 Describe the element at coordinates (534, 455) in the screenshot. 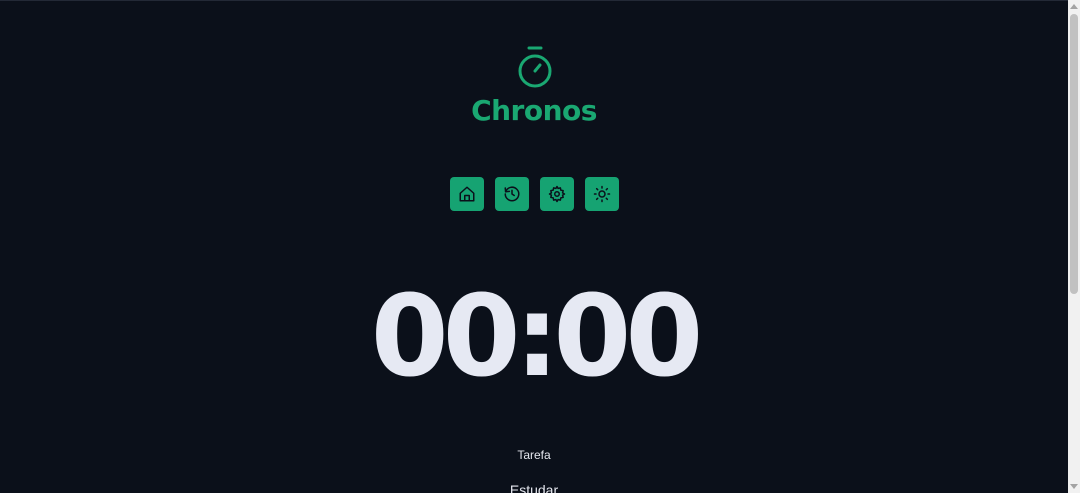

I see `task-label: Tarefa` at that location.